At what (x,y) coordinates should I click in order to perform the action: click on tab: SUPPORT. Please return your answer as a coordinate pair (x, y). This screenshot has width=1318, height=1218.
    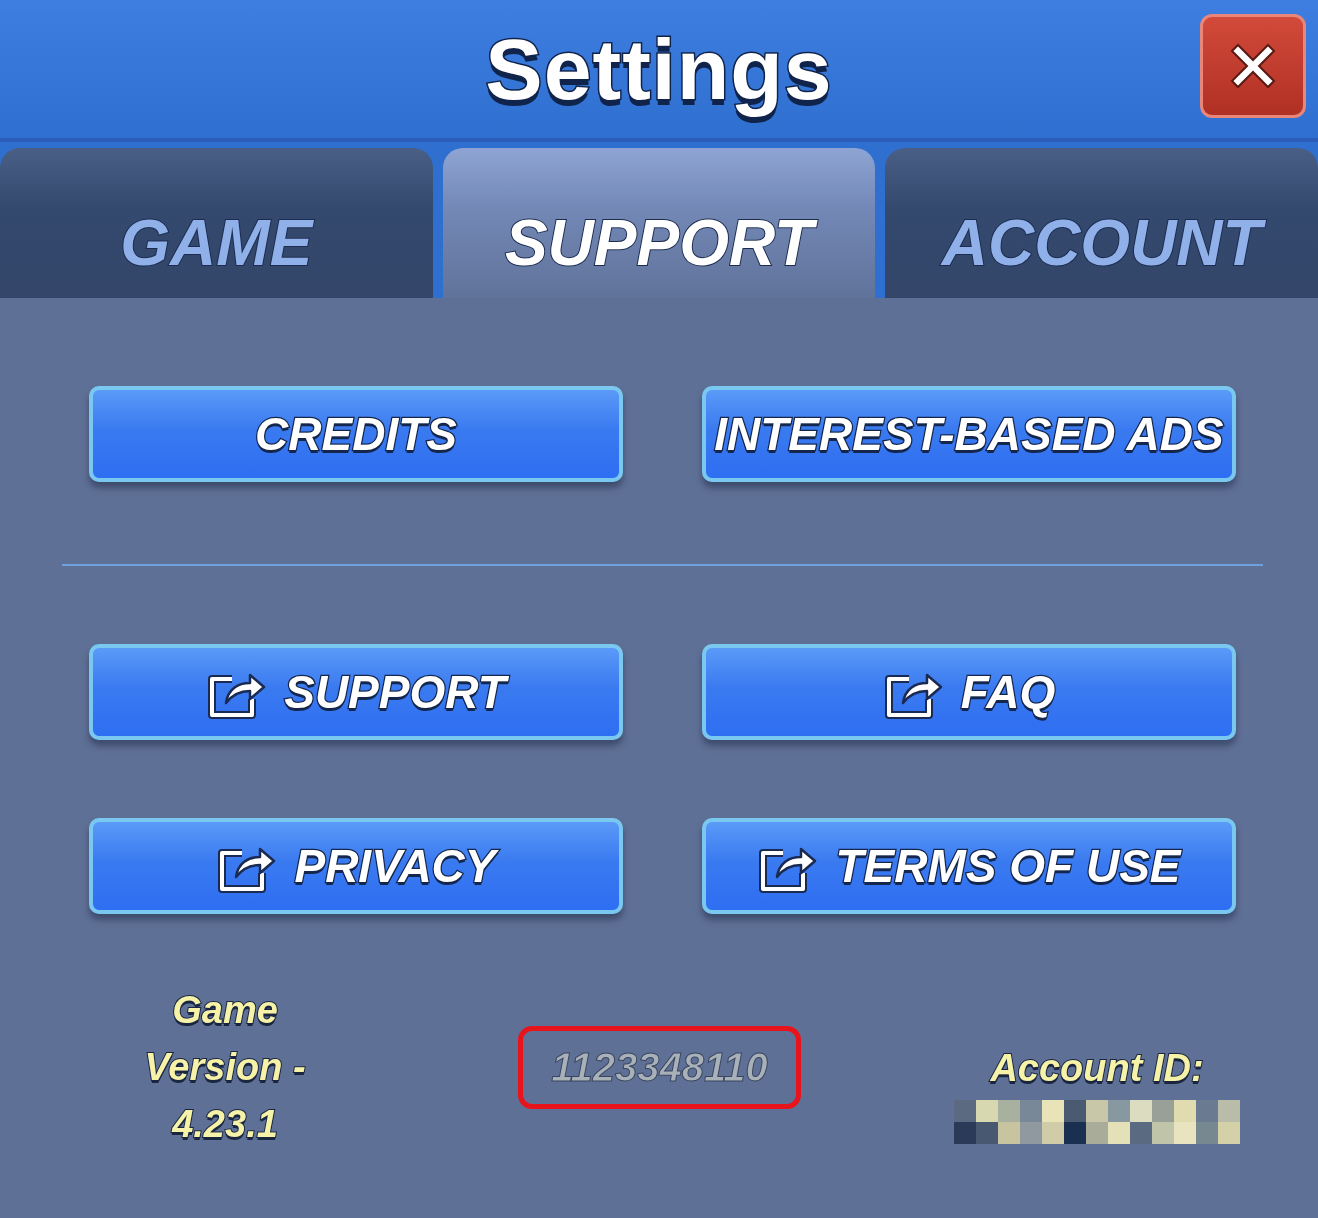
    Looking at the image, I should click on (659, 223).